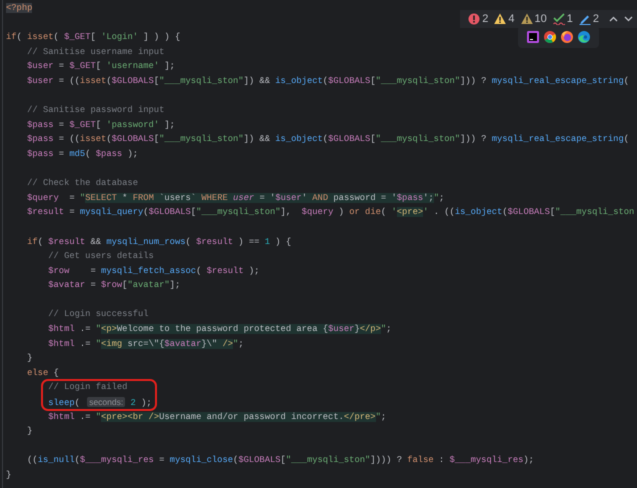  Describe the element at coordinates (328, 139) in the screenshot. I see `code-line: $pass = ((isset($GLOBALS["___mysqli_ston"]) && is_object($GLOBALS["___mysqli_ston"])) ? mysqli_real_escape_string(` at that location.